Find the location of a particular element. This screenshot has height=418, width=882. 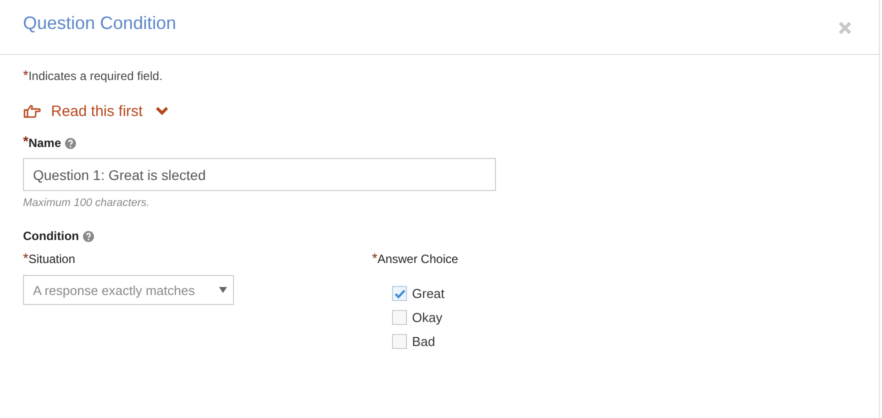

checkbox-label: Okay is located at coordinates (427, 317).